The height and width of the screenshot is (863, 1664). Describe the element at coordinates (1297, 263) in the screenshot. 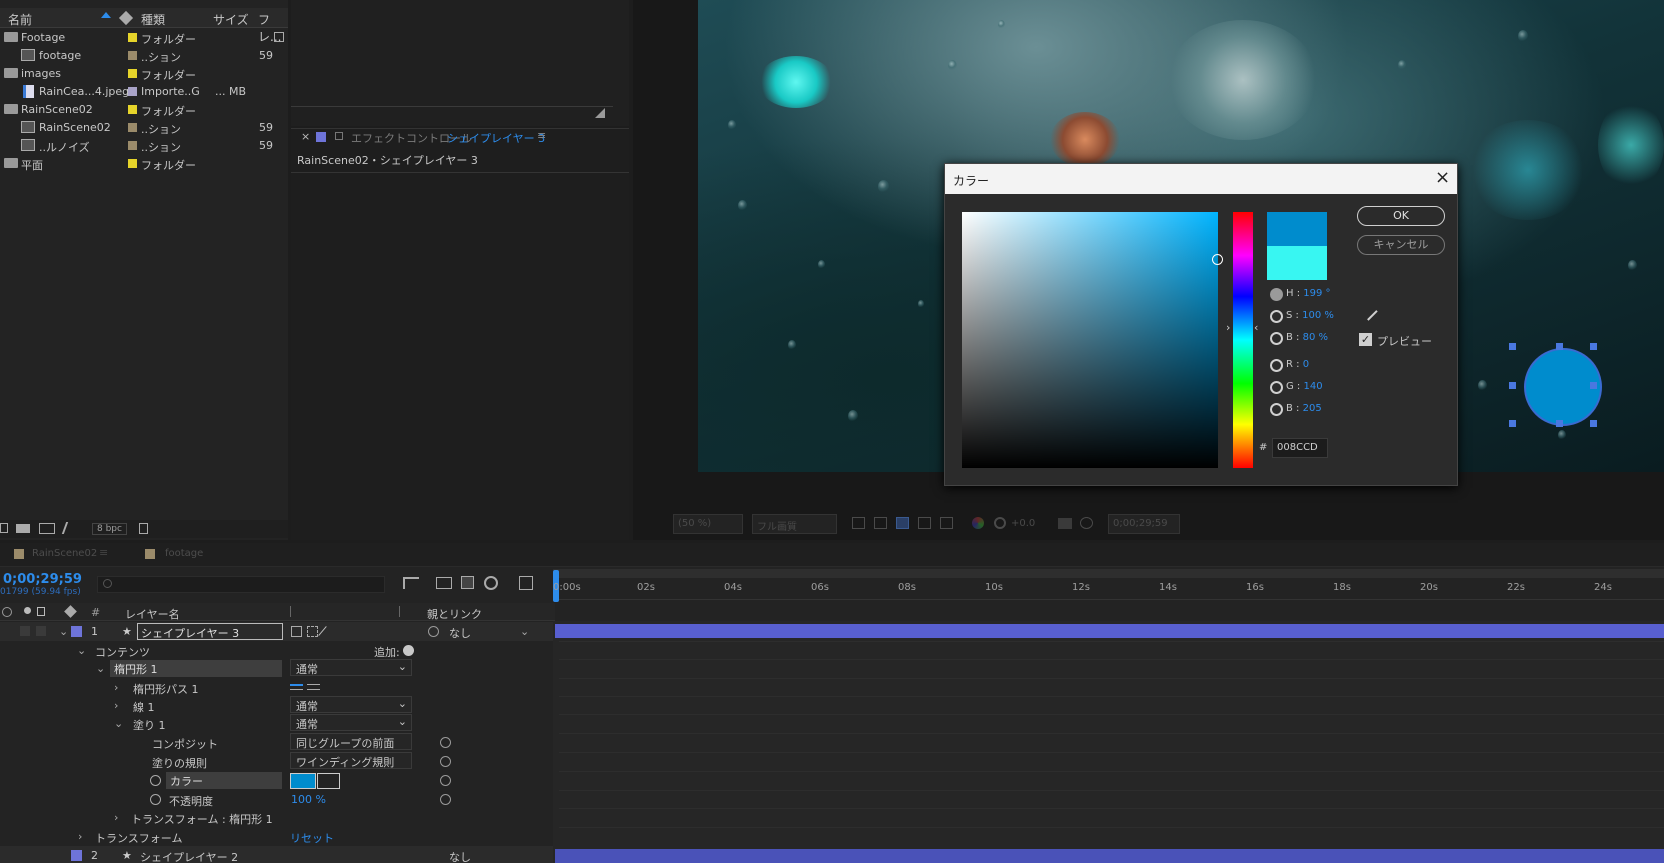

I see `original-color-swatch` at that location.